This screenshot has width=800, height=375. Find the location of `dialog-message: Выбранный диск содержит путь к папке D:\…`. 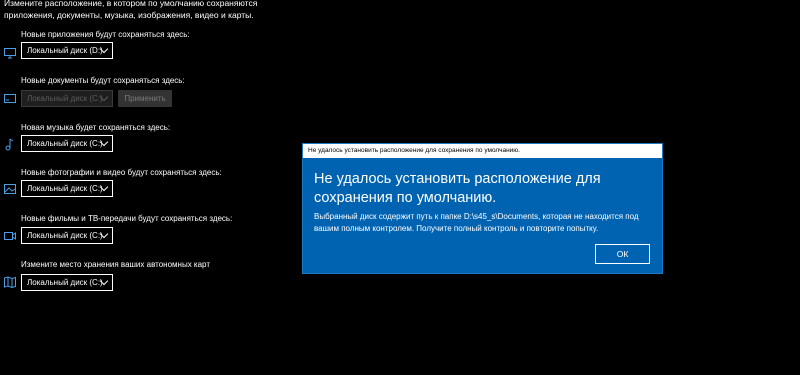

dialog-message: Выбранный диск содержит путь к папке D:\… is located at coordinates (484, 223).